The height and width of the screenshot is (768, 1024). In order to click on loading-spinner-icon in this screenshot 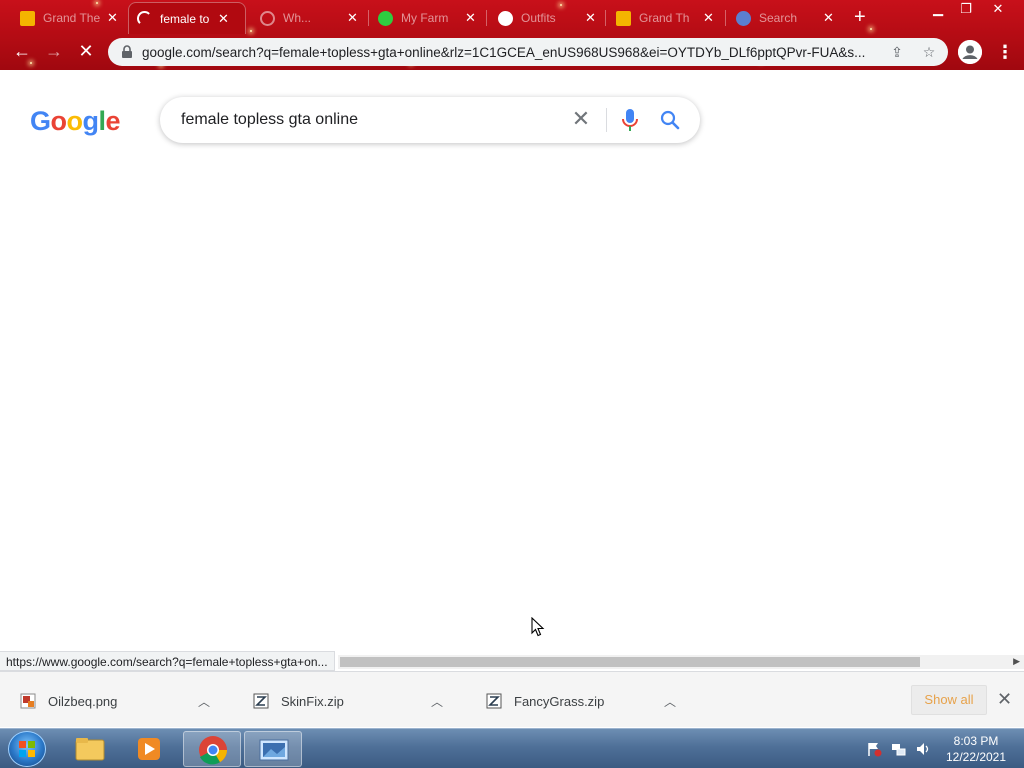, I will do `click(144, 18)`.